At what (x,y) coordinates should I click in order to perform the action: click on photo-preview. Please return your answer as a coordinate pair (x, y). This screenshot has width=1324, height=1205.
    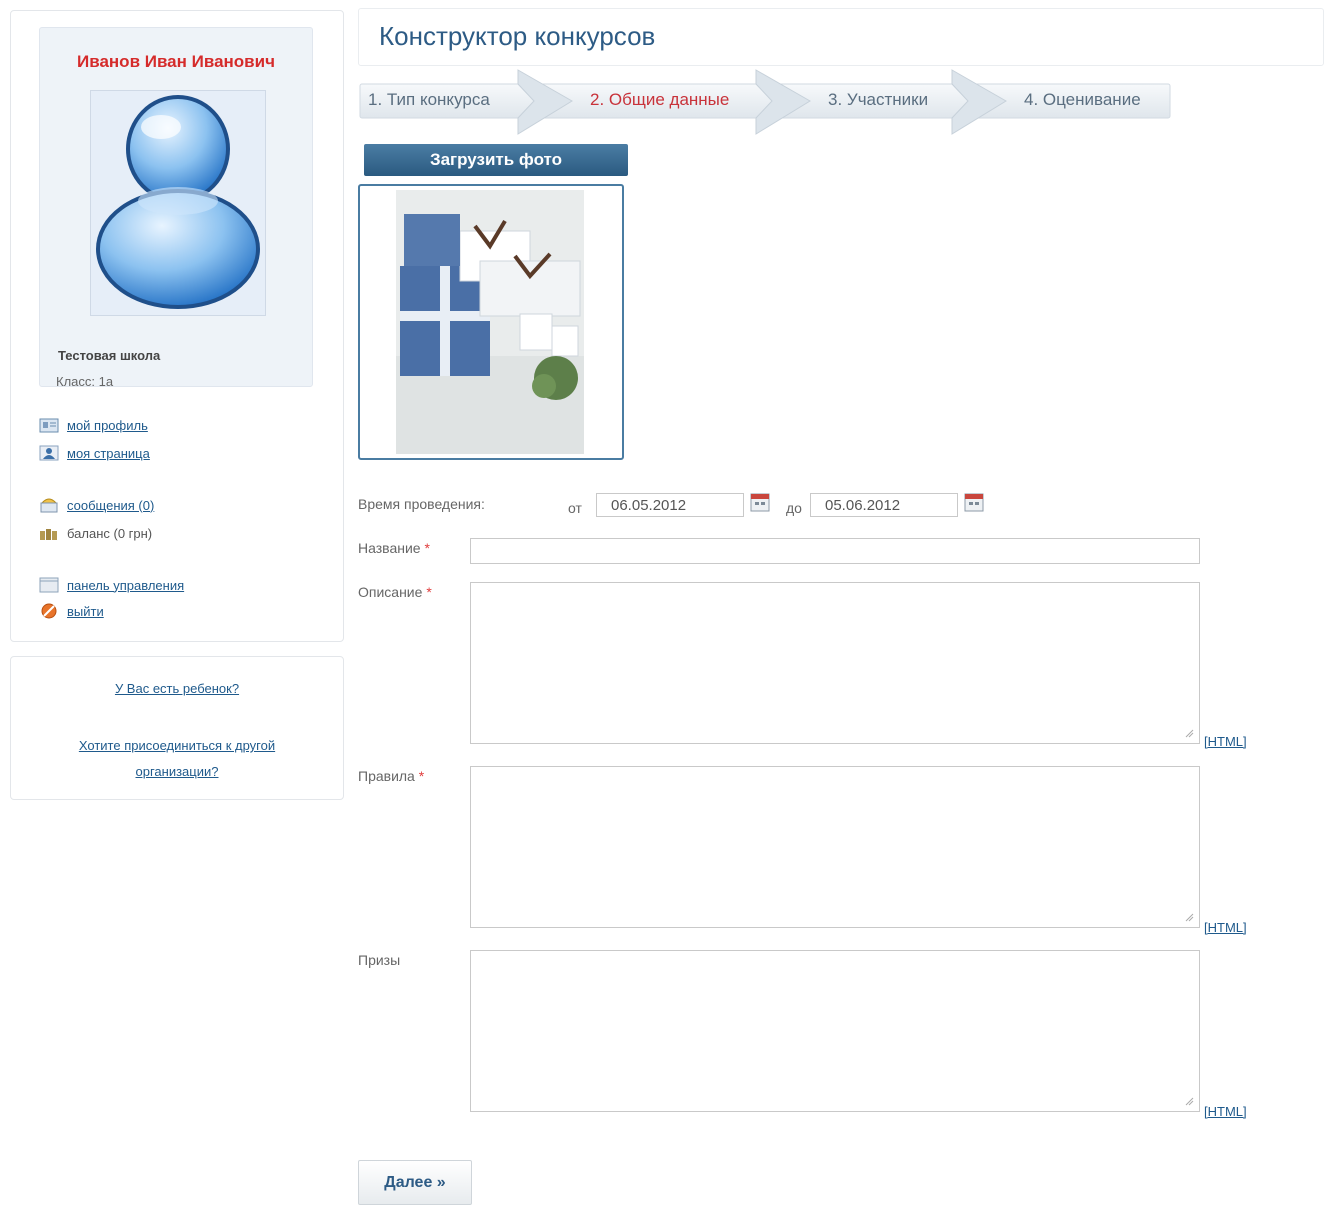
    Looking at the image, I should click on (491, 322).